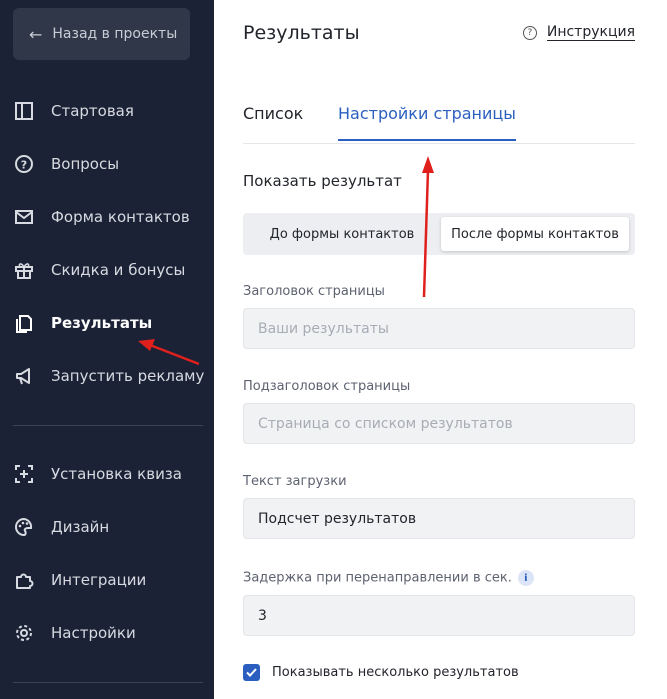 The width and height of the screenshot is (667, 699). I want to click on sidebar-item-contact-form: Форма контактов, so click(107, 217).